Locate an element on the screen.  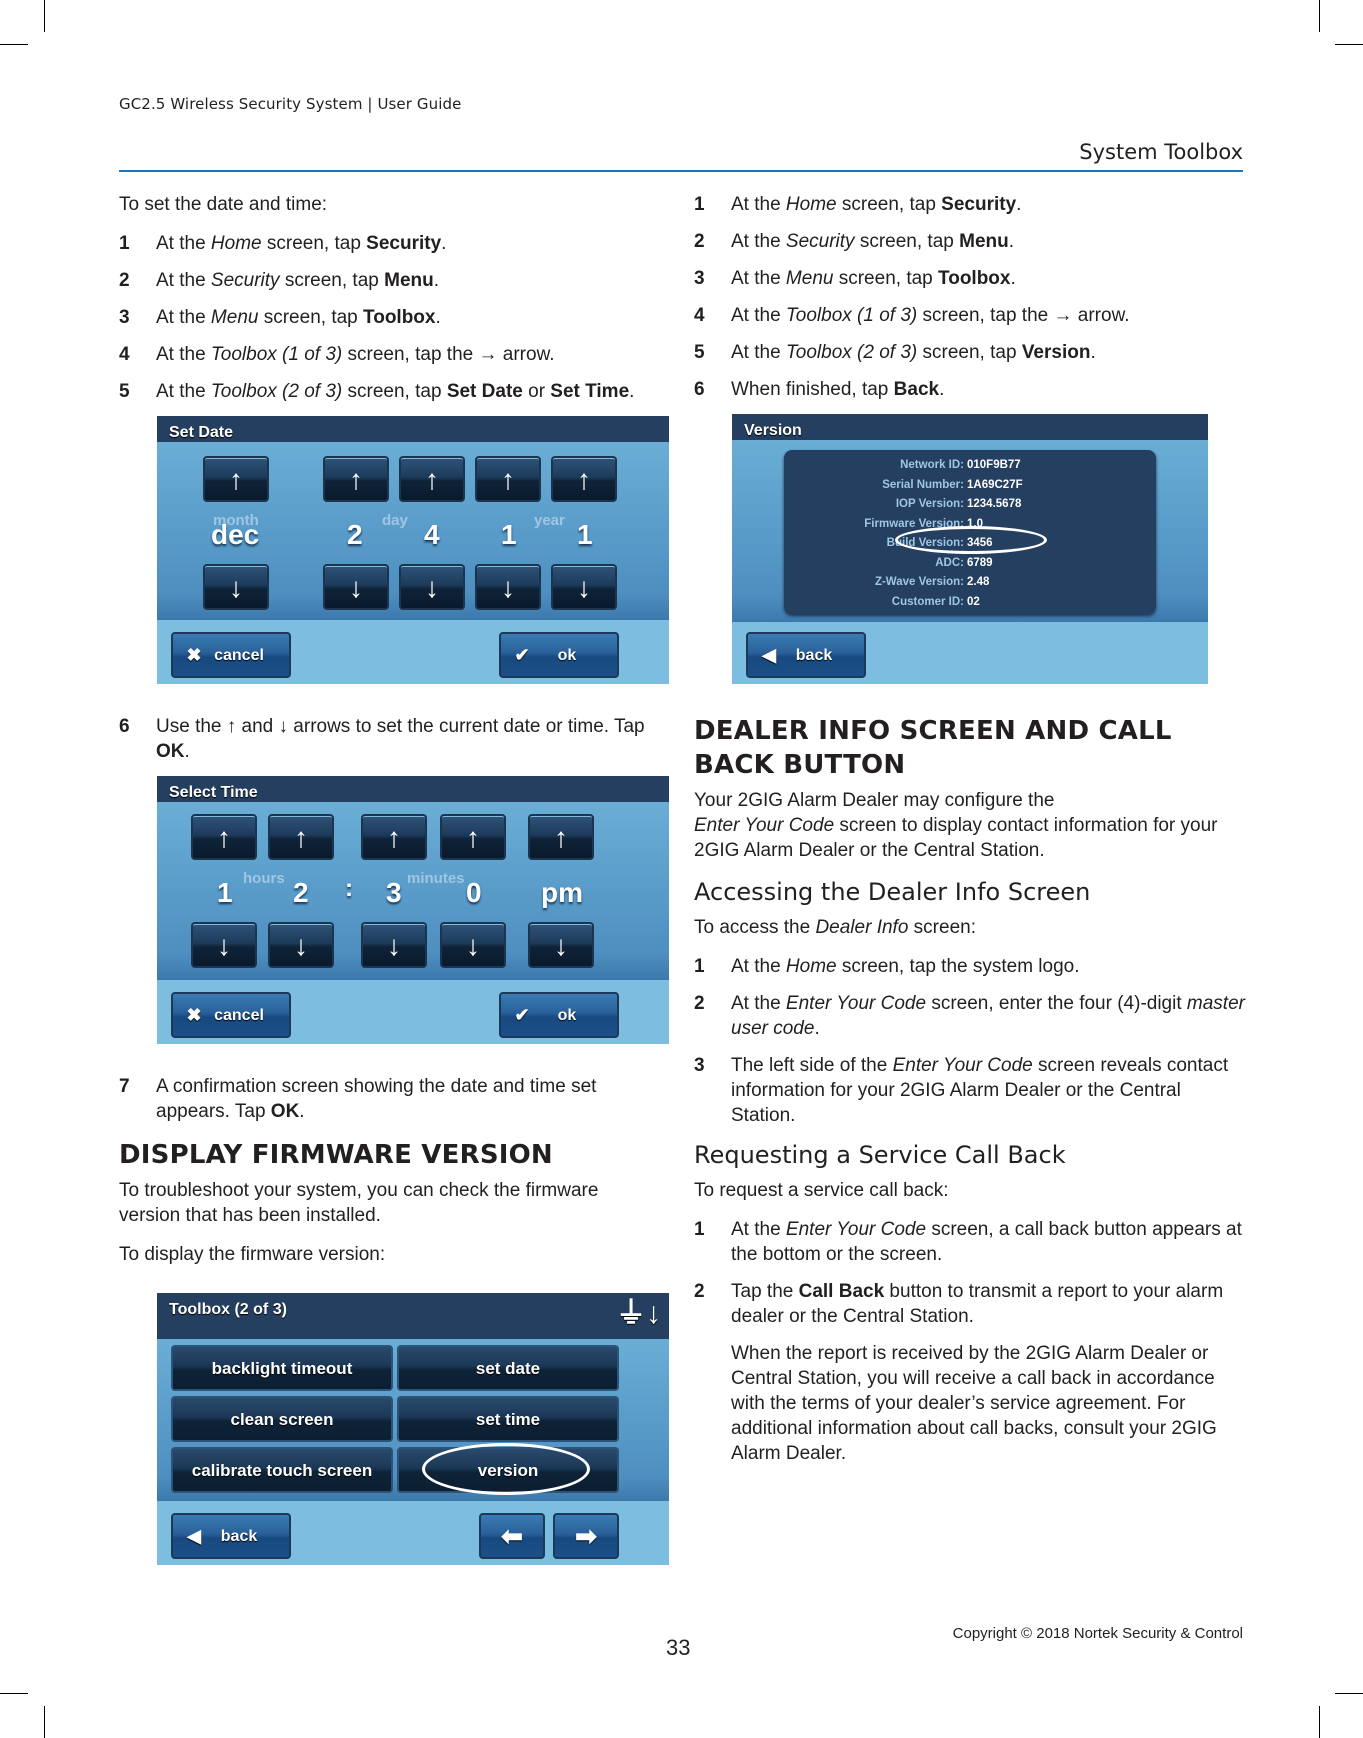
header-rule is located at coordinates (681, 171).